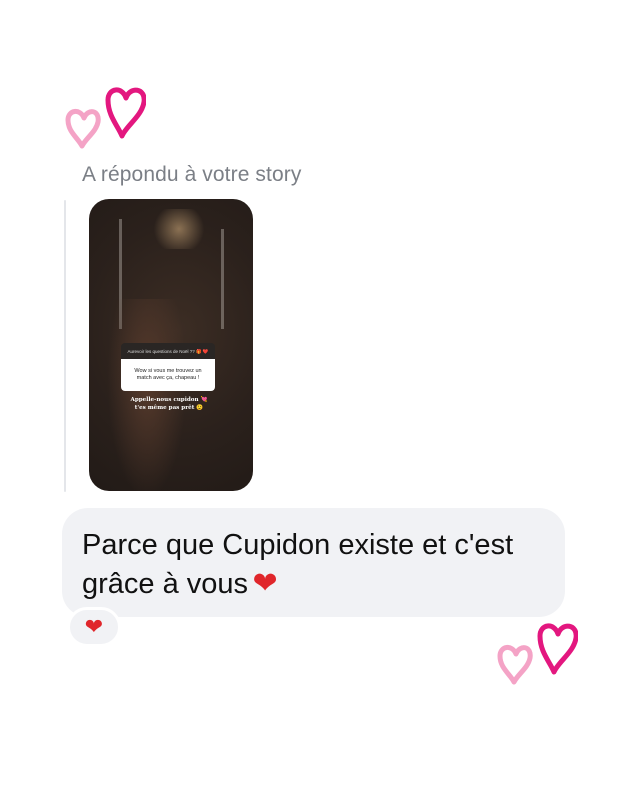  What do you see at coordinates (222, 279) in the screenshot?
I see `tree-right` at bounding box center [222, 279].